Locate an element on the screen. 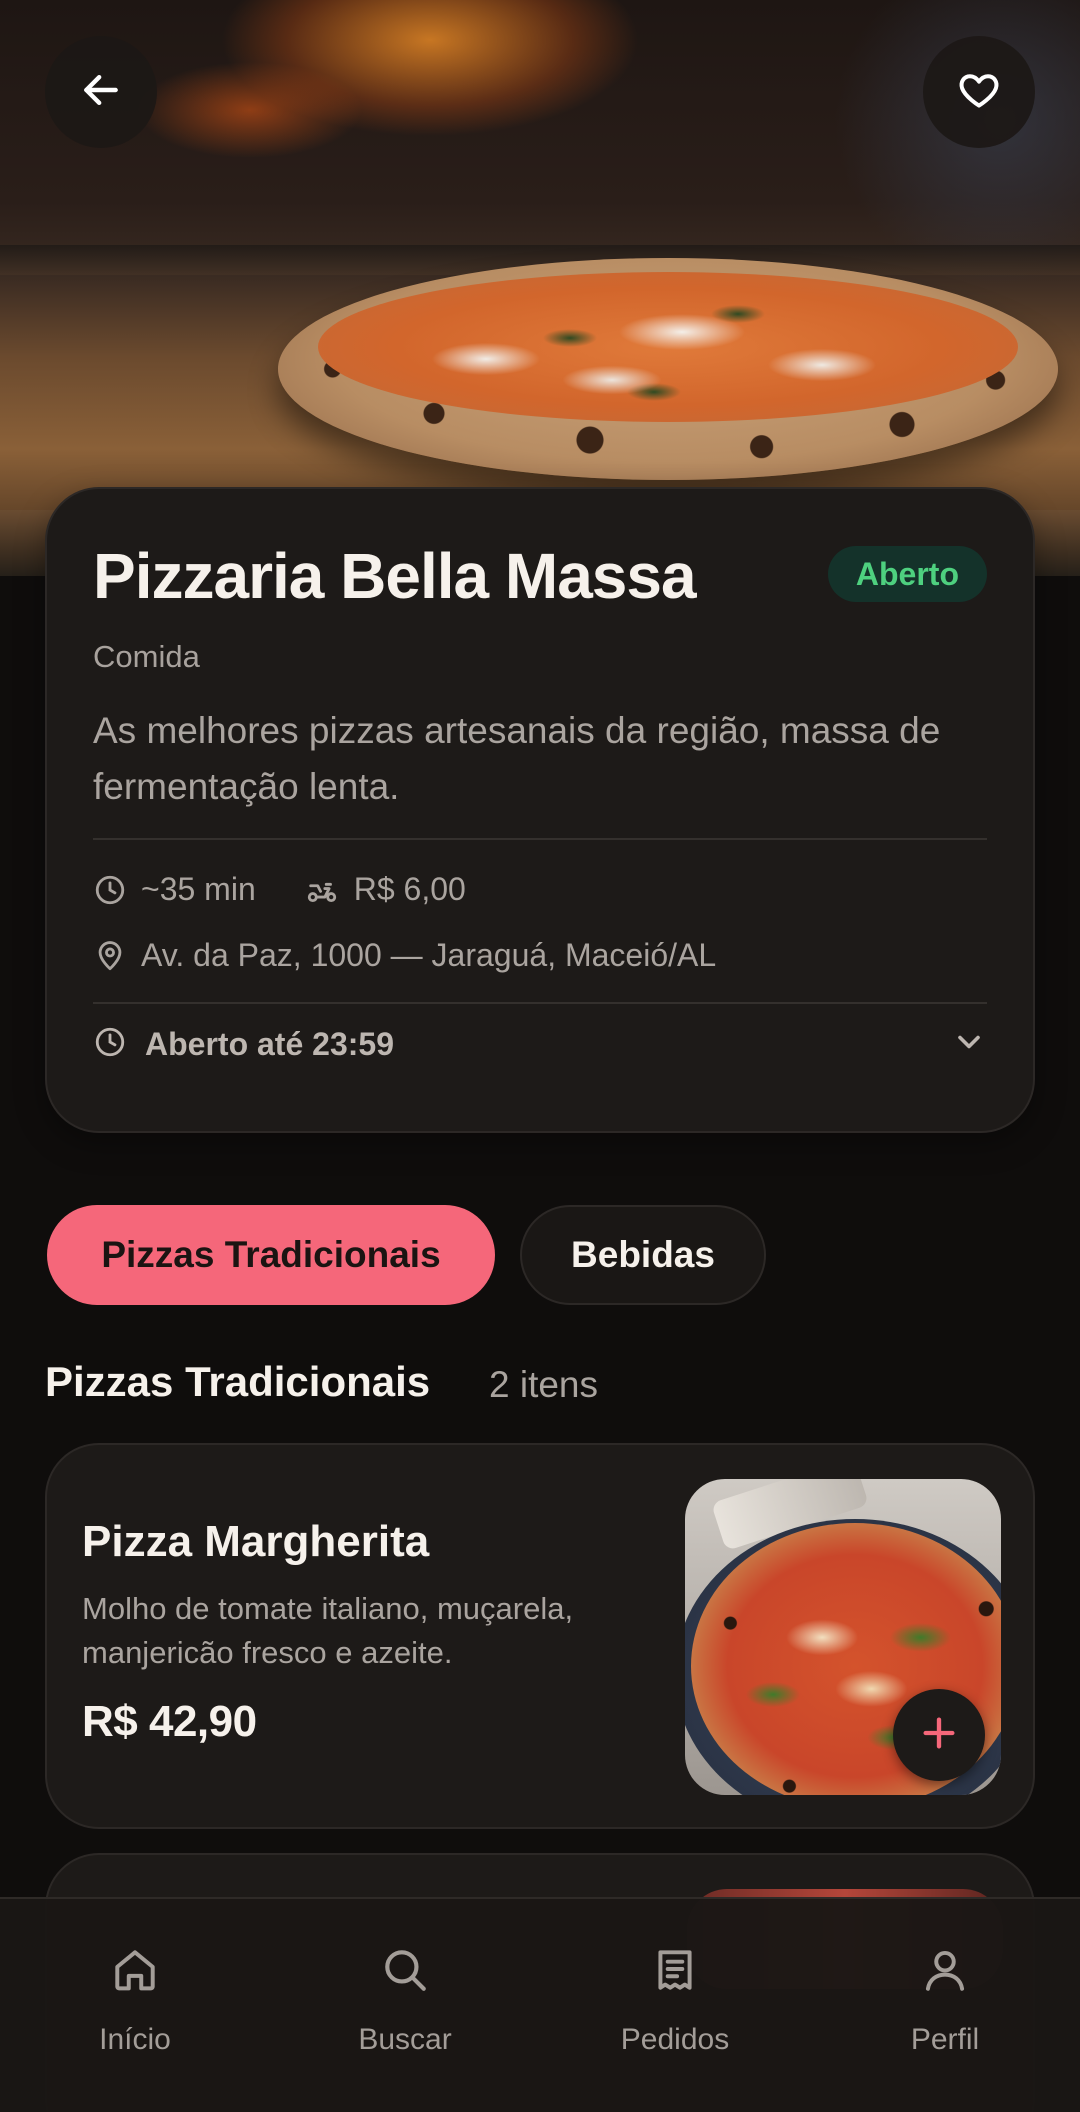 The image size is (1080, 2112). address-row: Av. da Paz, 1000 — Jaraguá, Maceió/AL is located at coordinates (404, 955).